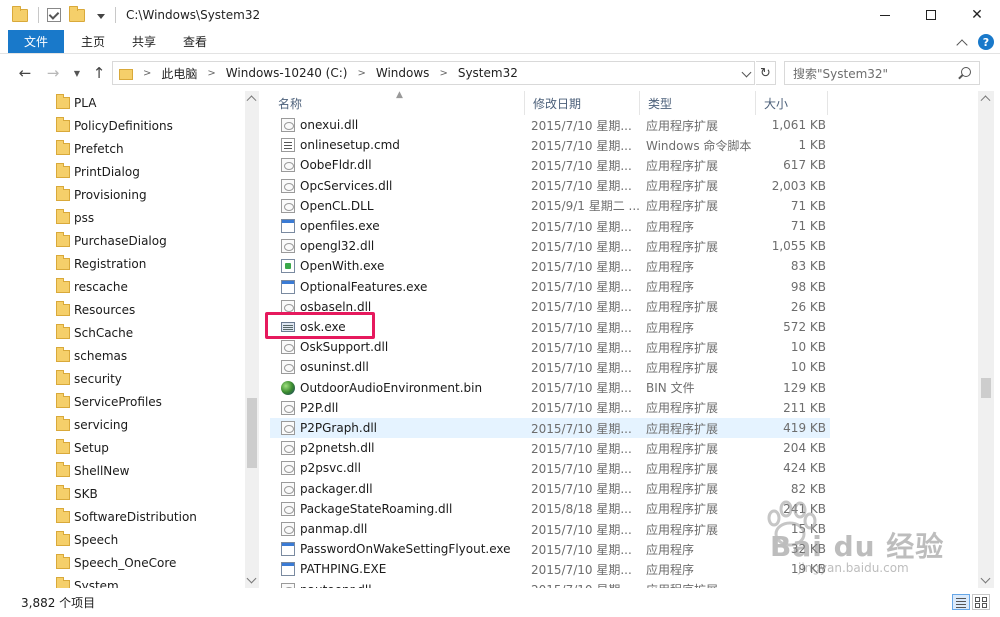 This screenshot has height=617, width=1000. I want to click on breadcrumb-system32: System32, so click(488, 73).